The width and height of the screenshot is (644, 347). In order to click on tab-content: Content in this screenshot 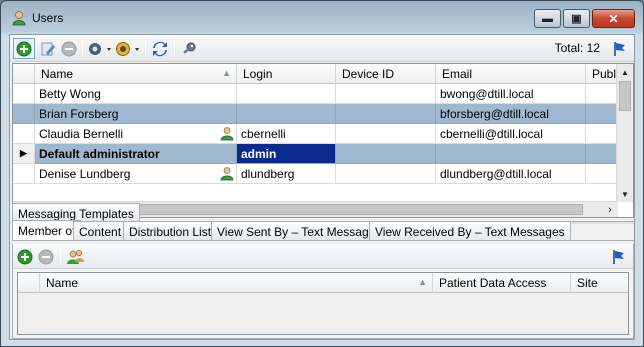, I will do `click(100, 230)`.